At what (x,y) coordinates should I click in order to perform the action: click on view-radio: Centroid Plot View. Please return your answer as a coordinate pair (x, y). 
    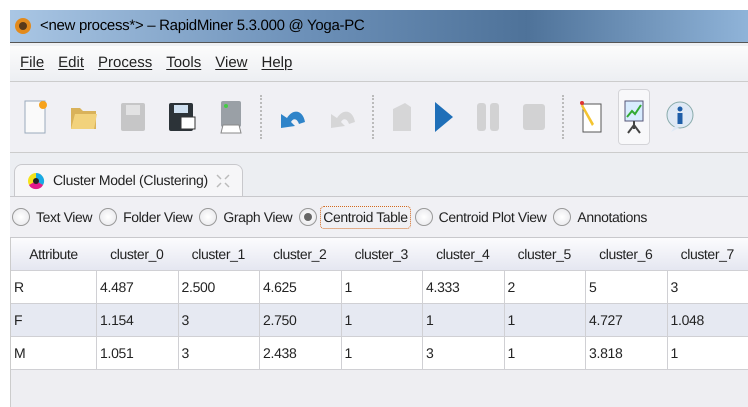
    Looking at the image, I should click on (482, 217).